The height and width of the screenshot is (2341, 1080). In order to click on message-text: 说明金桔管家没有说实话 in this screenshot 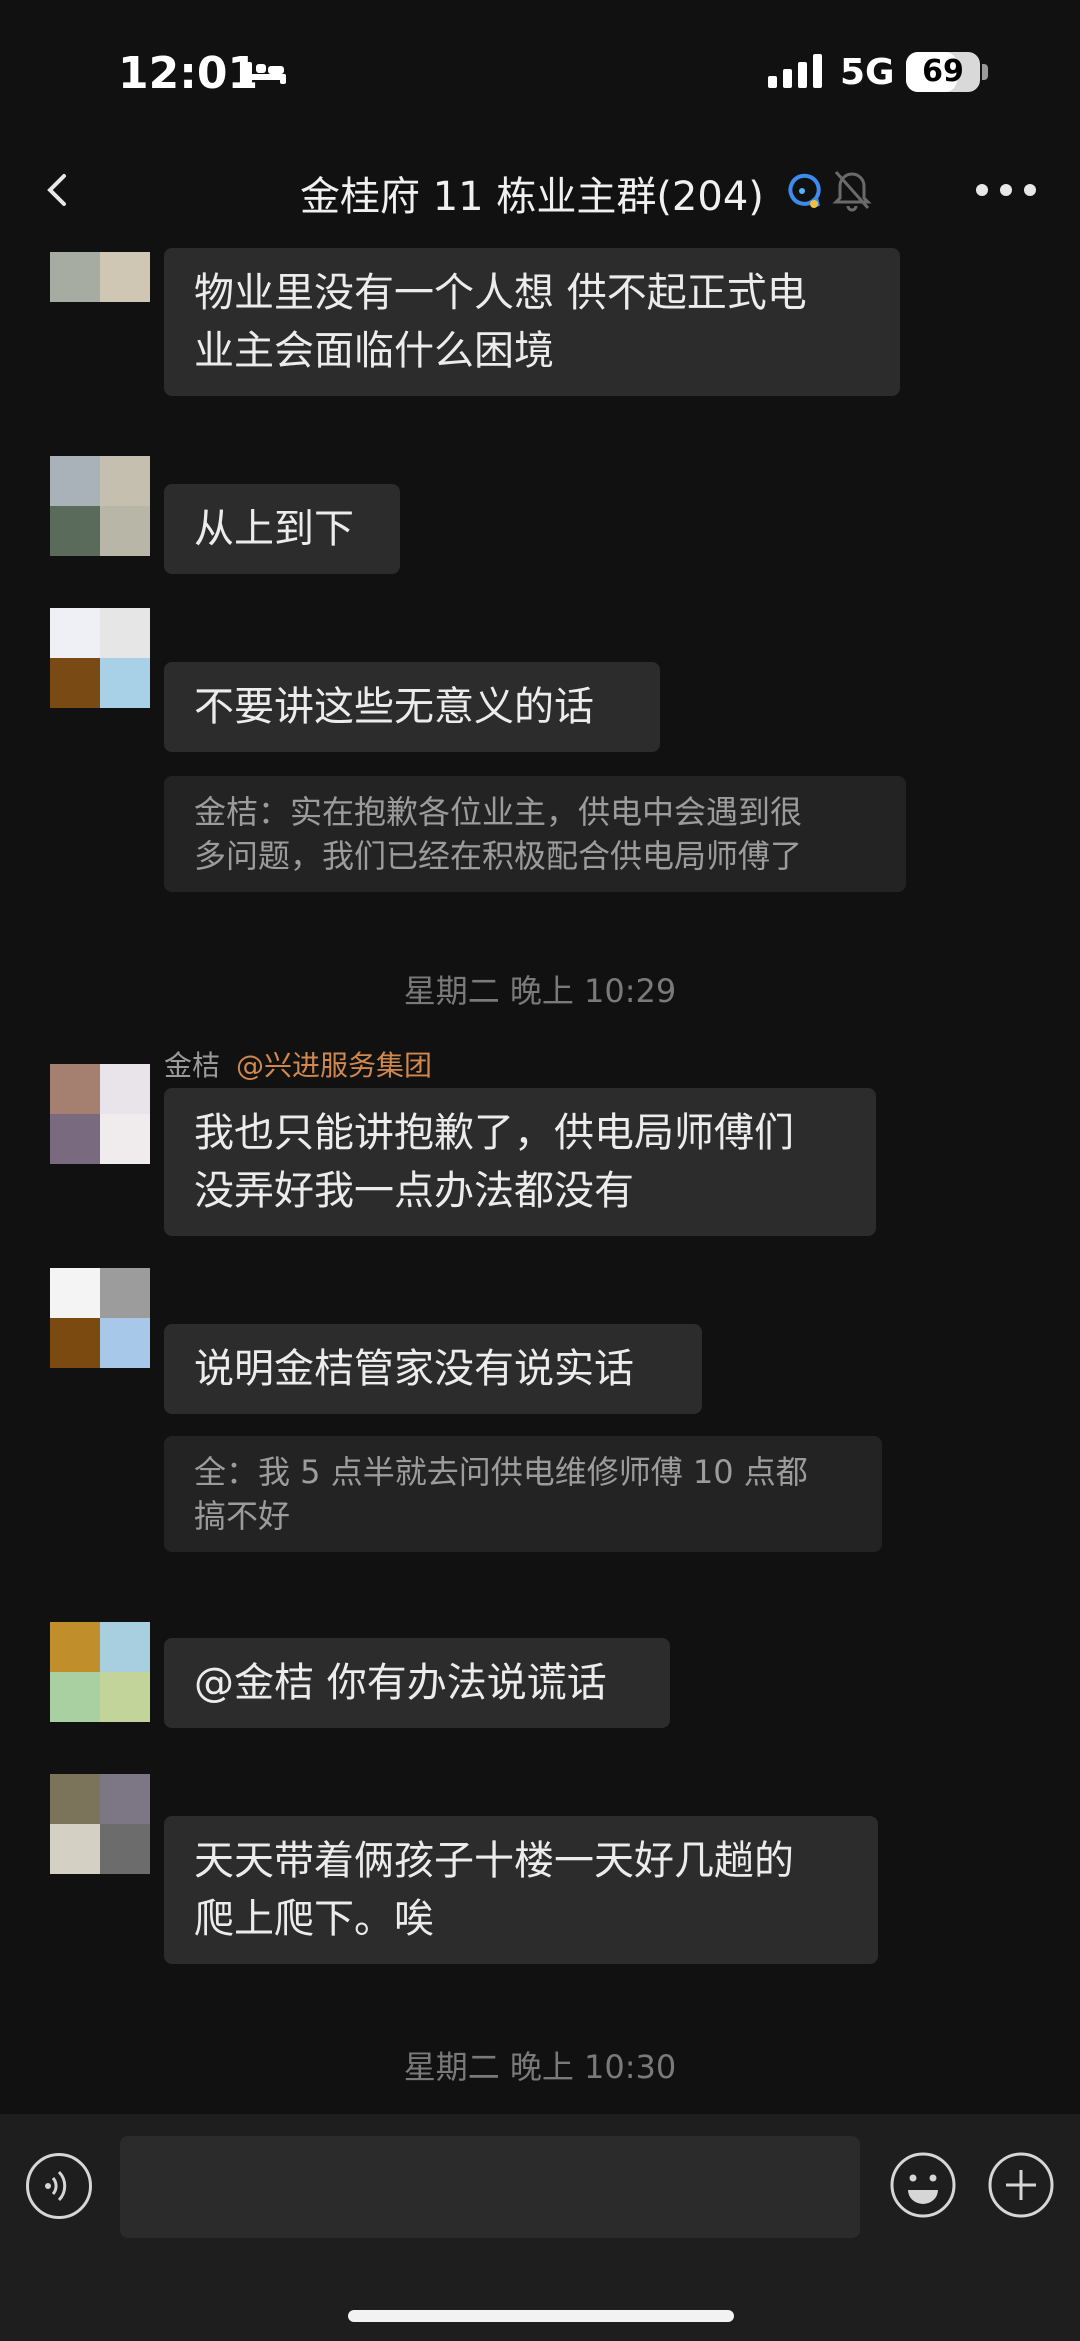, I will do `click(414, 1369)`.